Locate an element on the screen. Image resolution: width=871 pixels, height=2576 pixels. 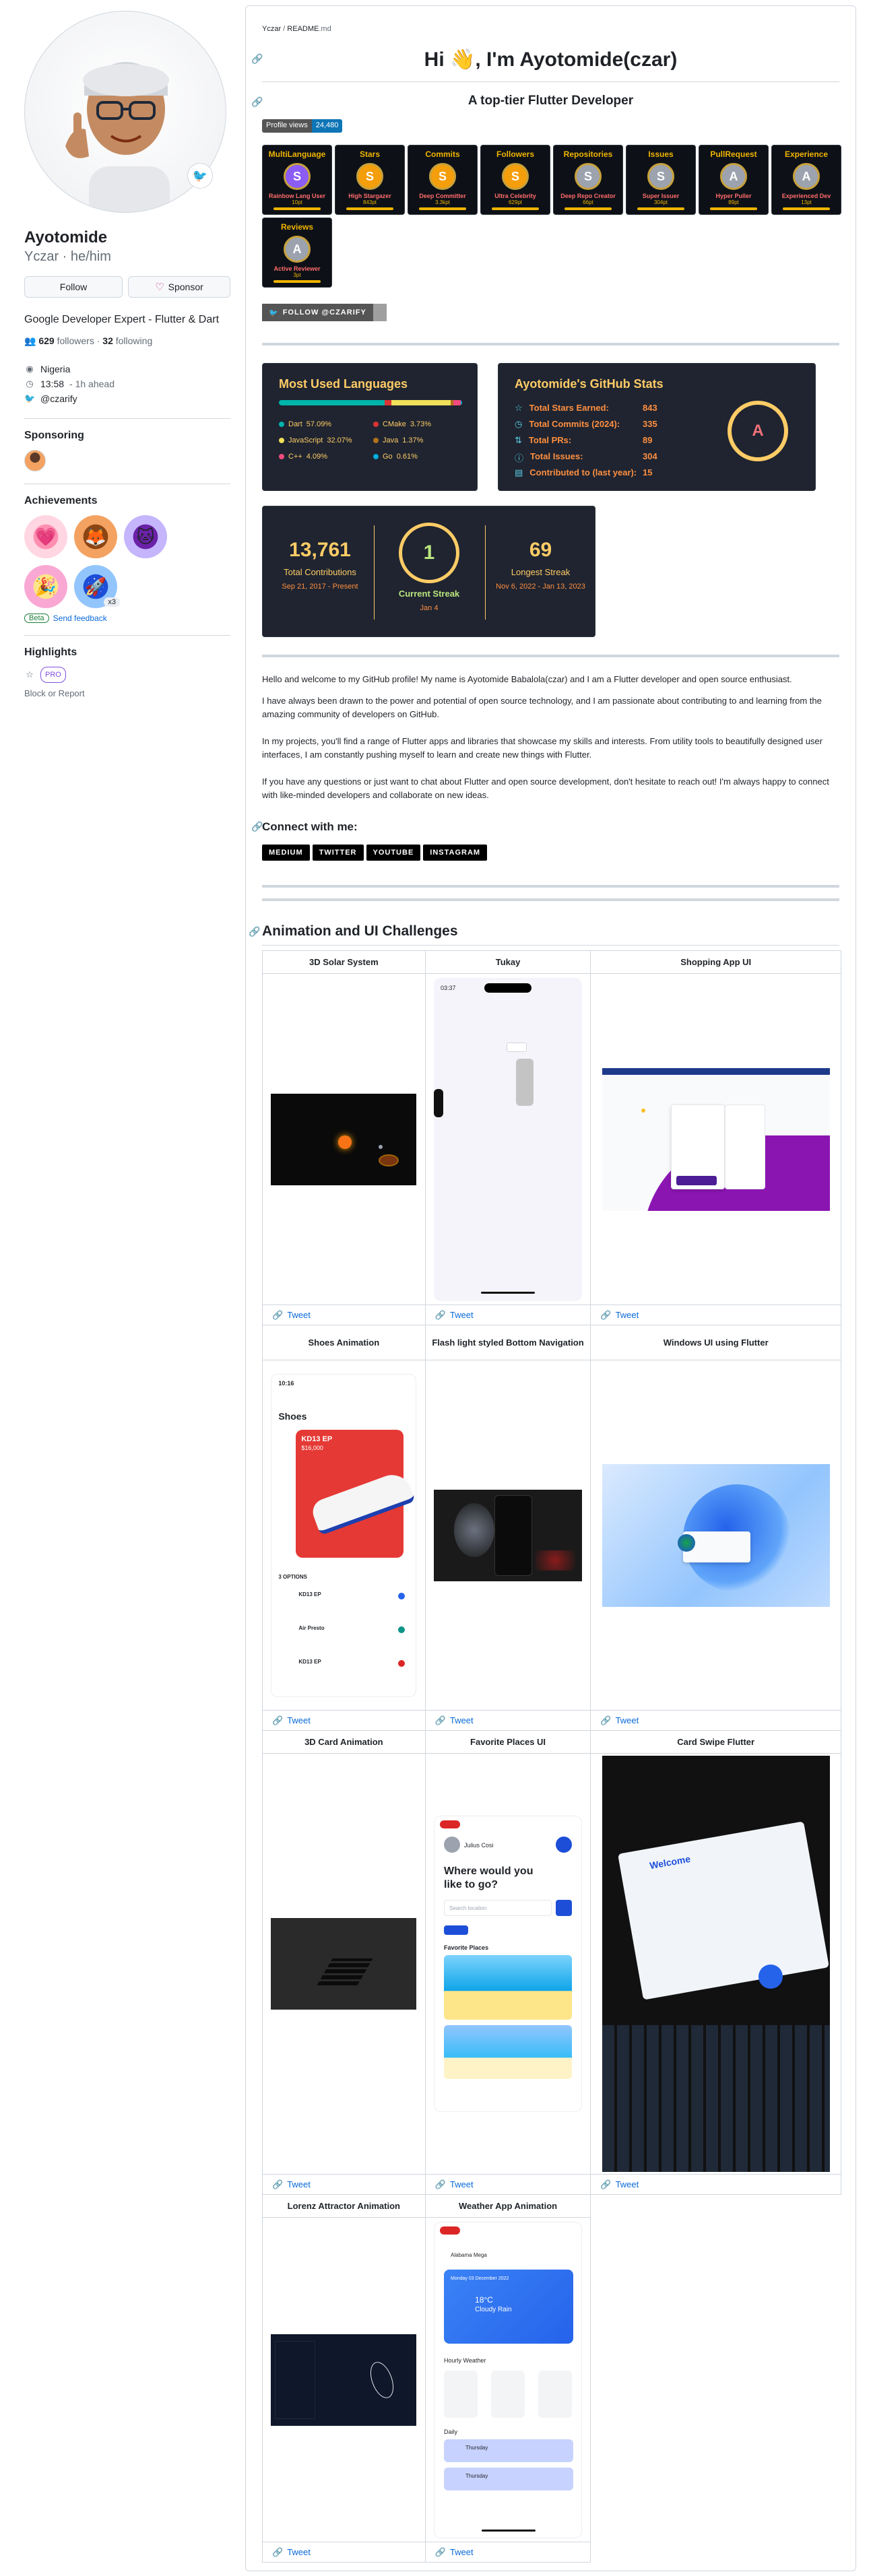
trophy-stars: Stars S High Stargazer 843pt is located at coordinates (370, 180).